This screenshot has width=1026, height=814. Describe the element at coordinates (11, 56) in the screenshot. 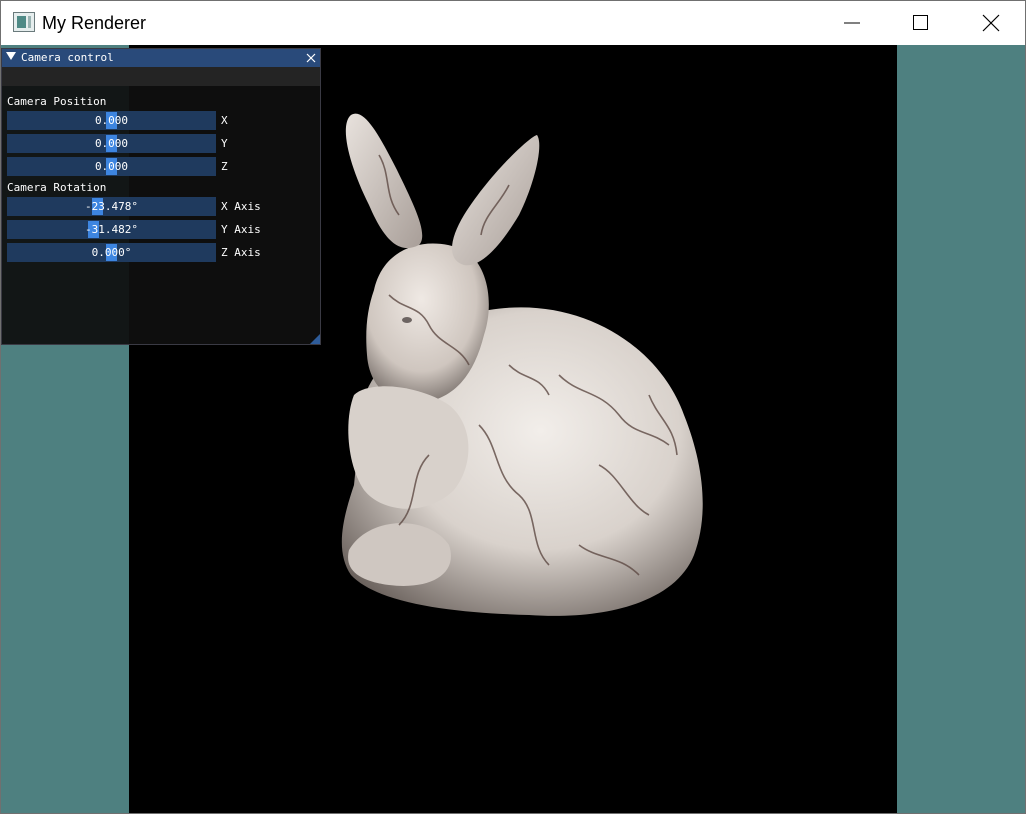

I see `triangle-down-icon` at that location.